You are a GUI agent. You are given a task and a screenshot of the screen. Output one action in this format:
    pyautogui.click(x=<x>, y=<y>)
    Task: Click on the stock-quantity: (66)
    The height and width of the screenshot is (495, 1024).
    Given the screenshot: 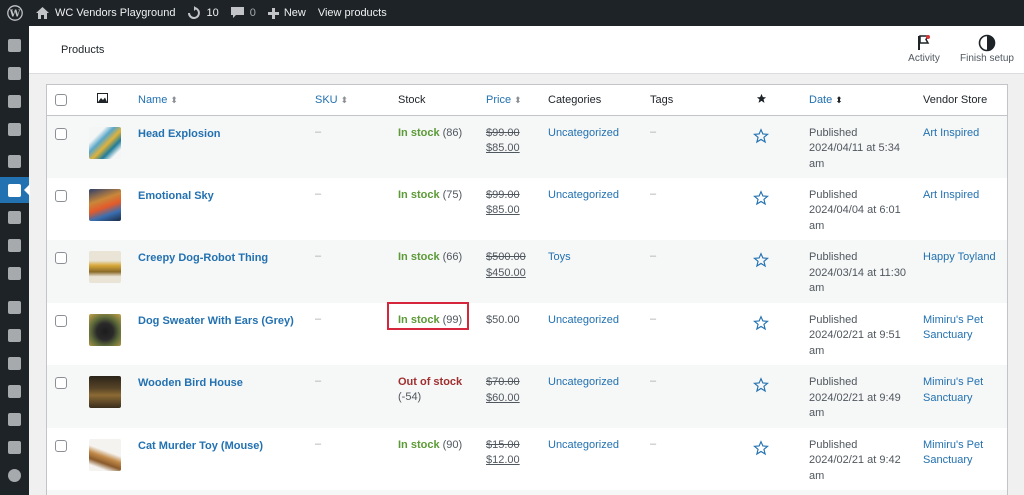 What is the action you would take?
    pyautogui.click(x=452, y=257)
    